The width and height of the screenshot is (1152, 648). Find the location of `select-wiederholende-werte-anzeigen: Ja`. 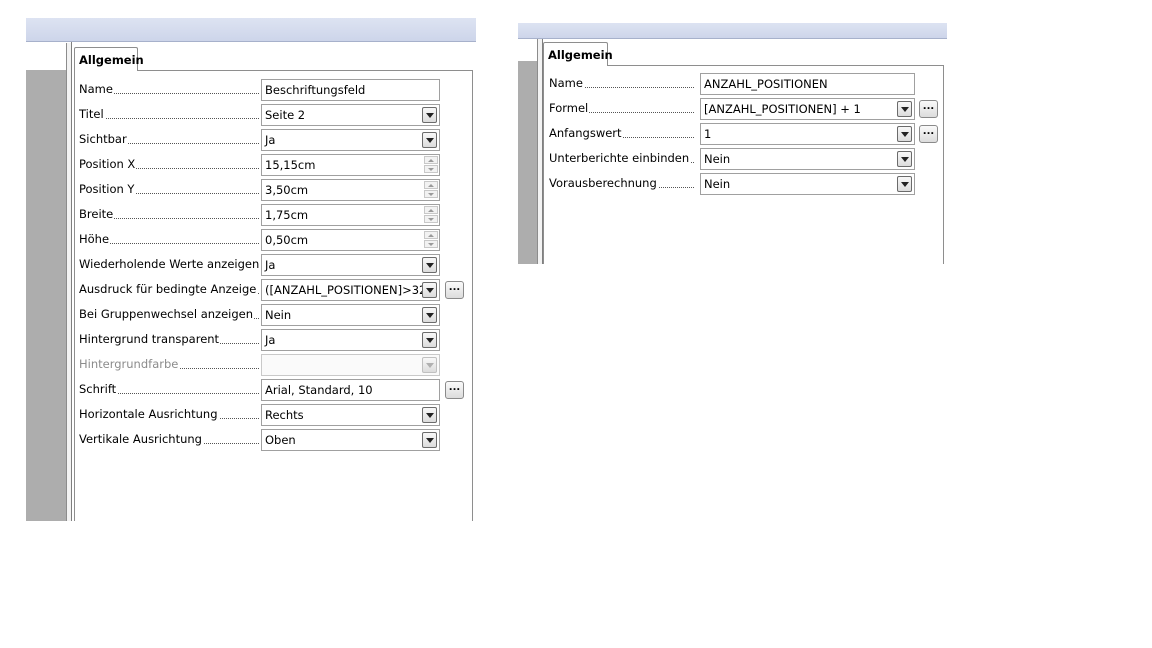

select-wiederholende-werte-anzeigen: Ja is located at coordinates (350, 265).